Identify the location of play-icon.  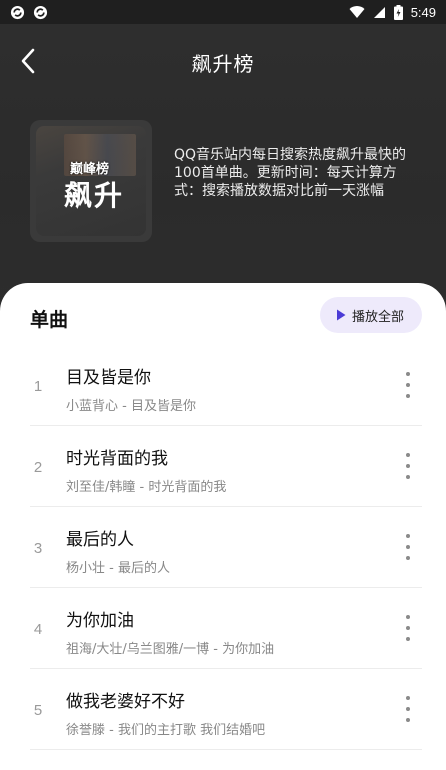
(341, 315).